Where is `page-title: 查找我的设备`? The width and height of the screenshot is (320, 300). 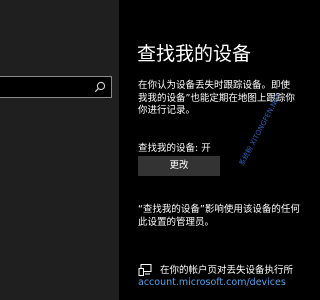 page-title: 查找我的设备 is located at coordinates (194, 54).